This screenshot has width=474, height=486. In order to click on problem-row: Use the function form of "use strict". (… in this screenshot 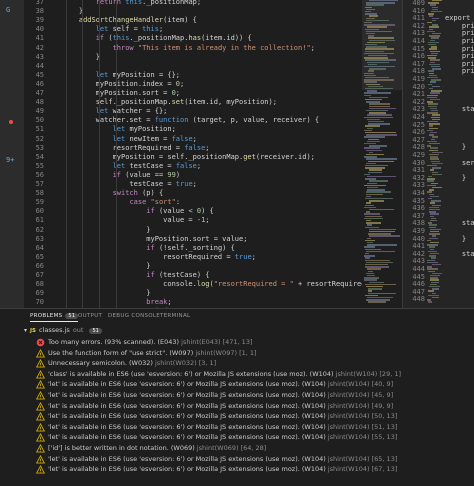, I will do `click(254, 353)`.